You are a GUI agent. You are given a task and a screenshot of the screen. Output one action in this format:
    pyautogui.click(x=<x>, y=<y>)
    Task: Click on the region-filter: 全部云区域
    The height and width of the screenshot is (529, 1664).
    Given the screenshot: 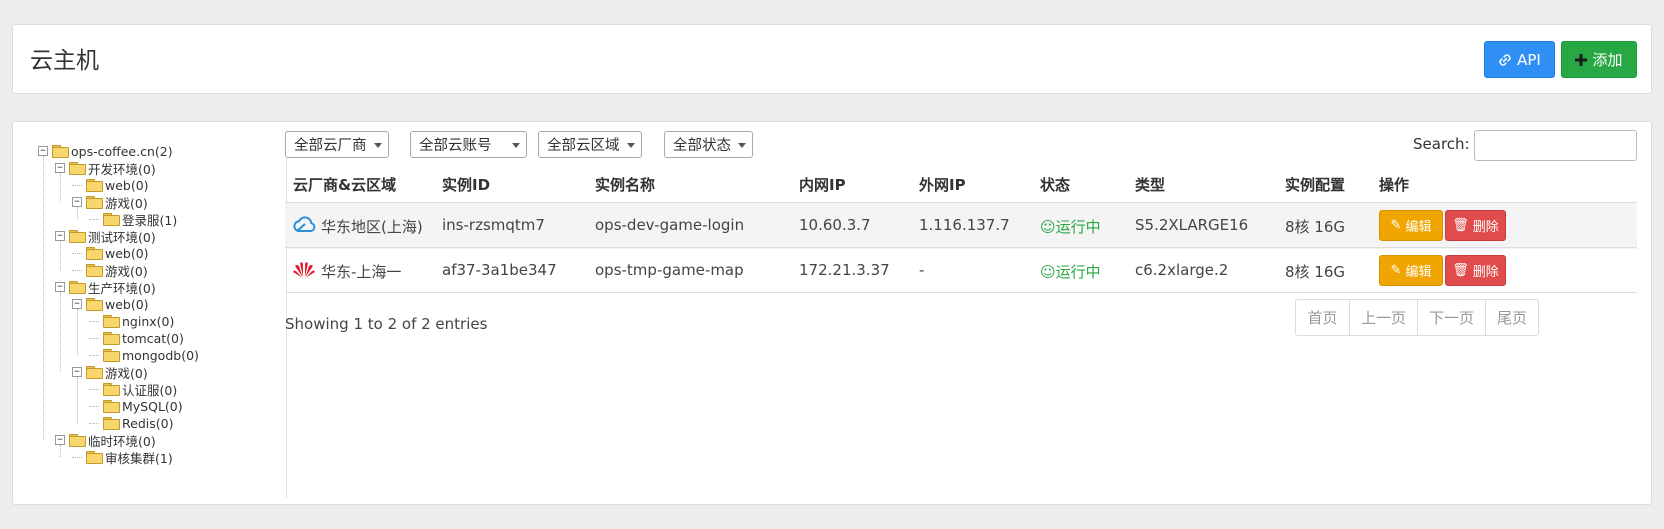 What is the action you would take?
    pyautogui.click(x=590, y=144)
    